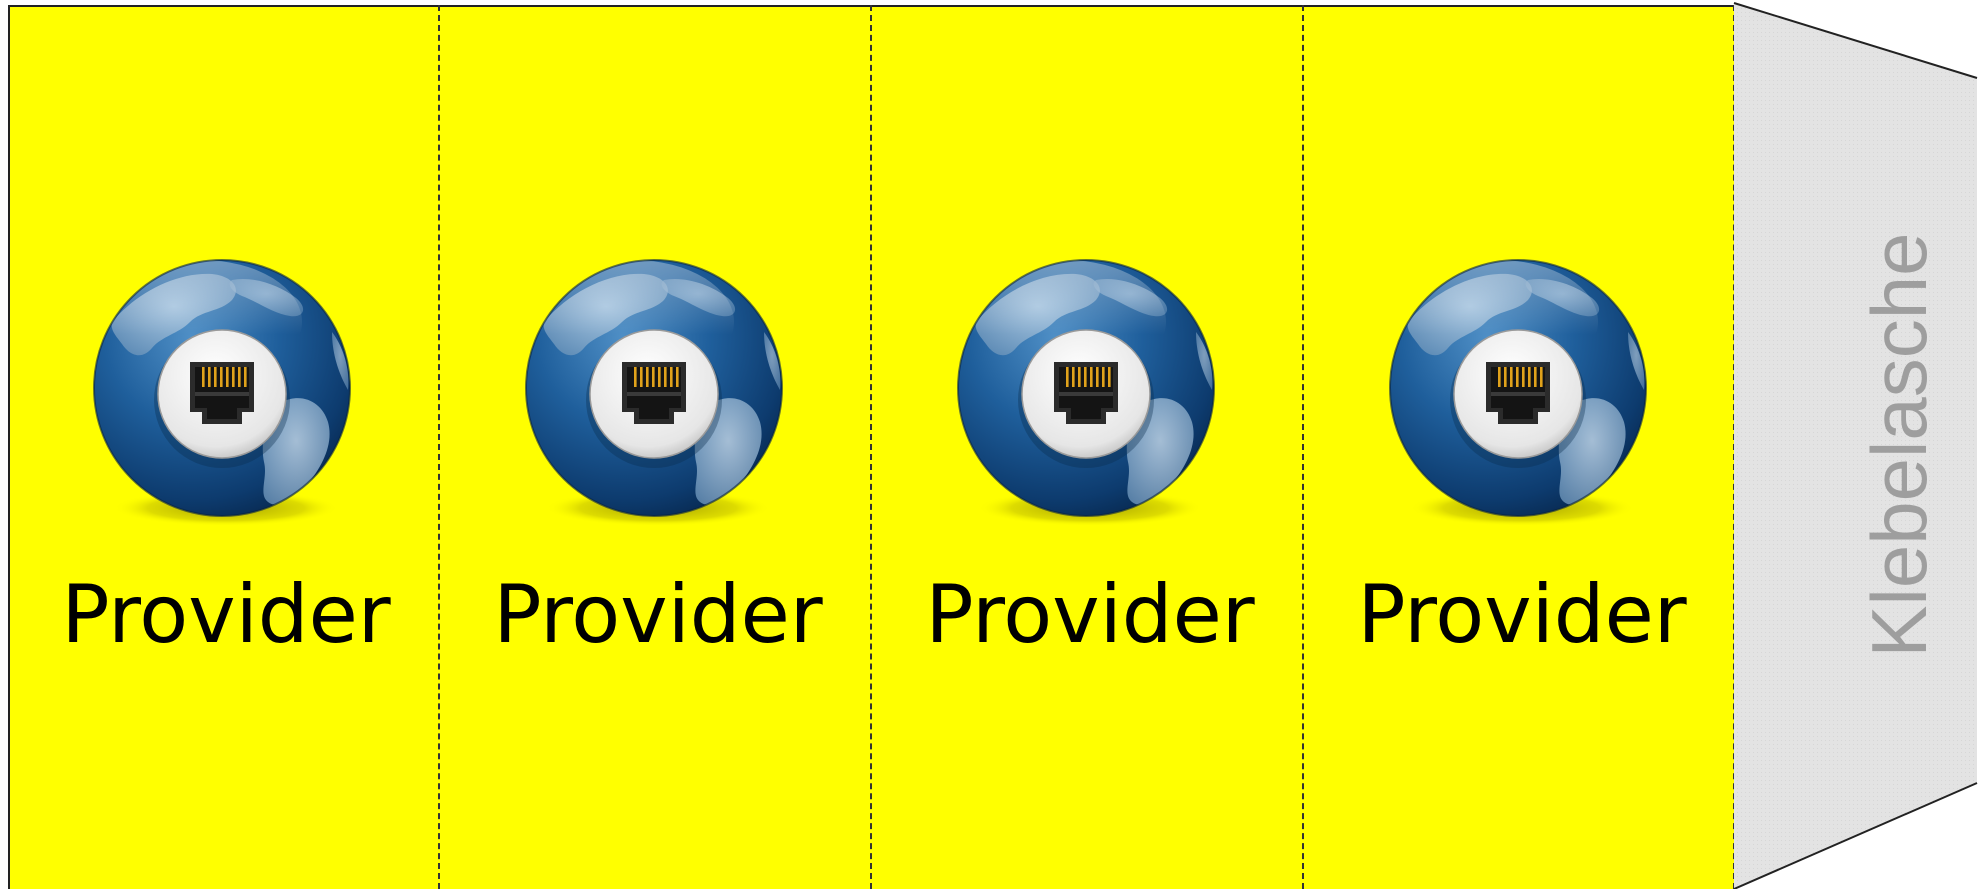 Image resolution: width=1979 pixels, height=889 pixels. Describe the element at coordinates (1899, 445) in the screenshot. I see `glue-flap-label: Klebelasche` at that location.